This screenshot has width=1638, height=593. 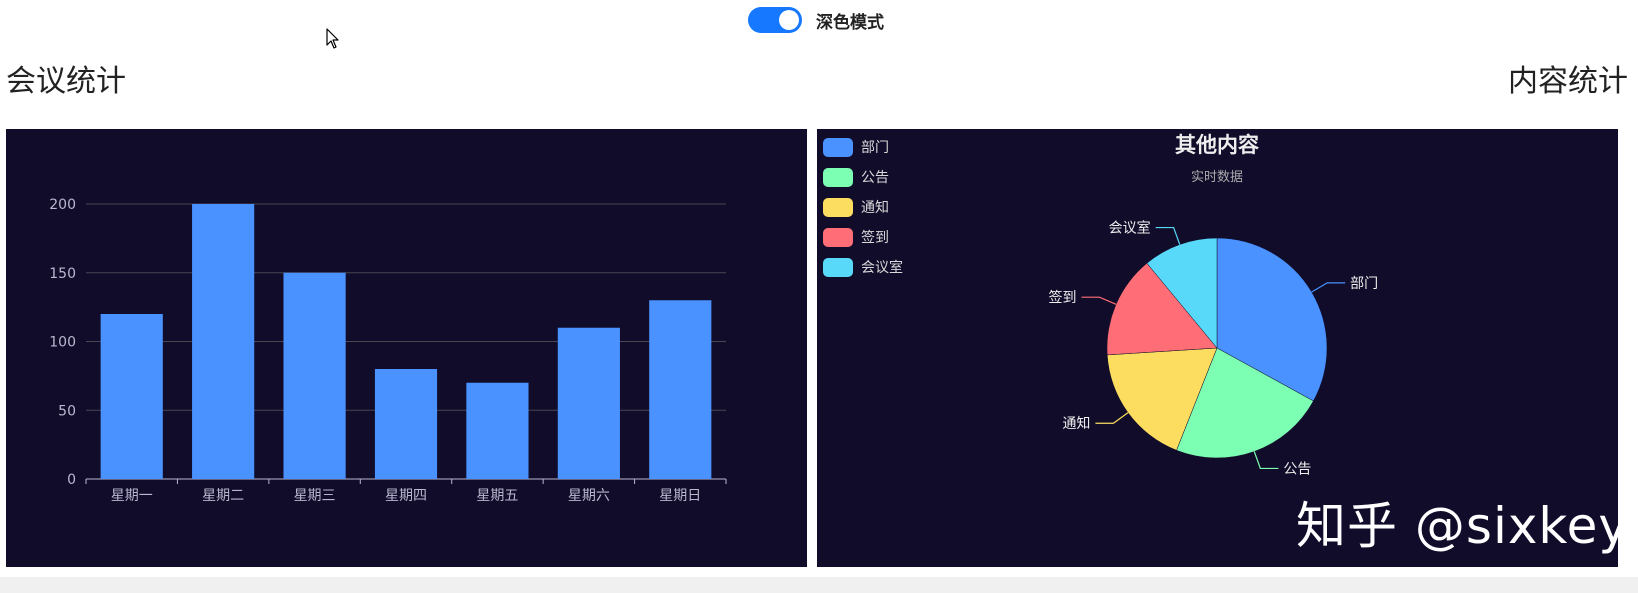 I want to click on y-tick-label: 50, so click(x=67, y=411).